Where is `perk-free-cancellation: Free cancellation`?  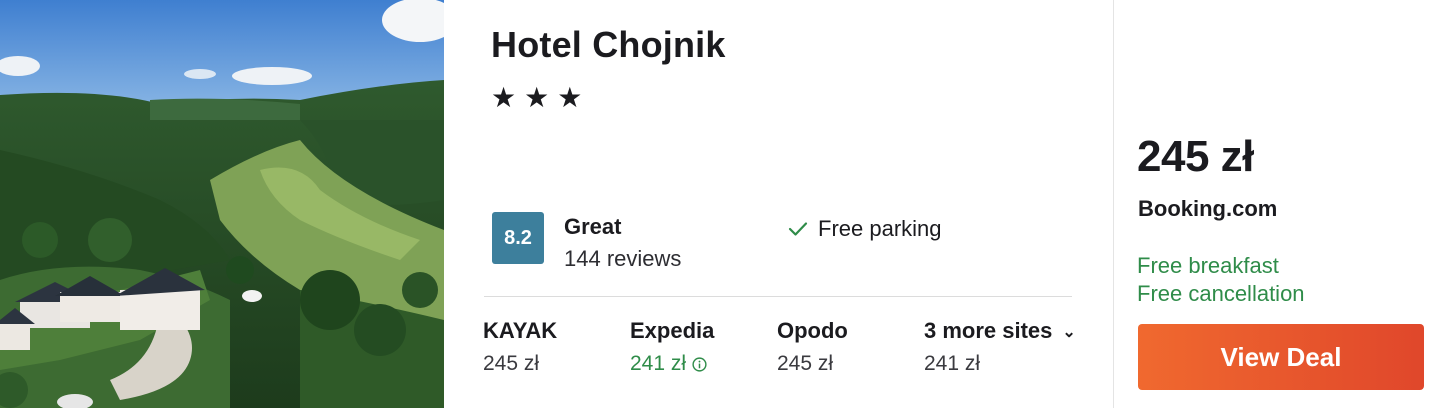
perk-free-cancellation: Free cancellation is located at coordinates (1221, 293).